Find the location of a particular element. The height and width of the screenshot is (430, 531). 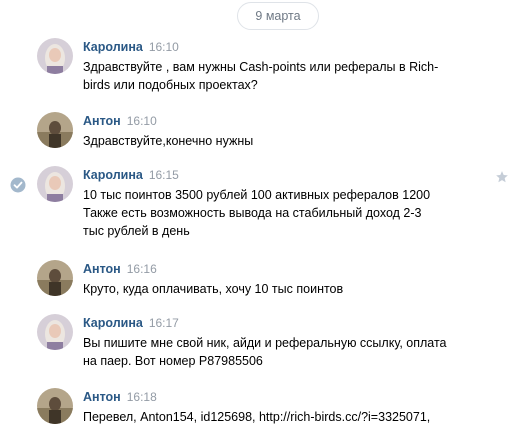

author-name: Антон 16:16 is located at coordinates (120, 269).